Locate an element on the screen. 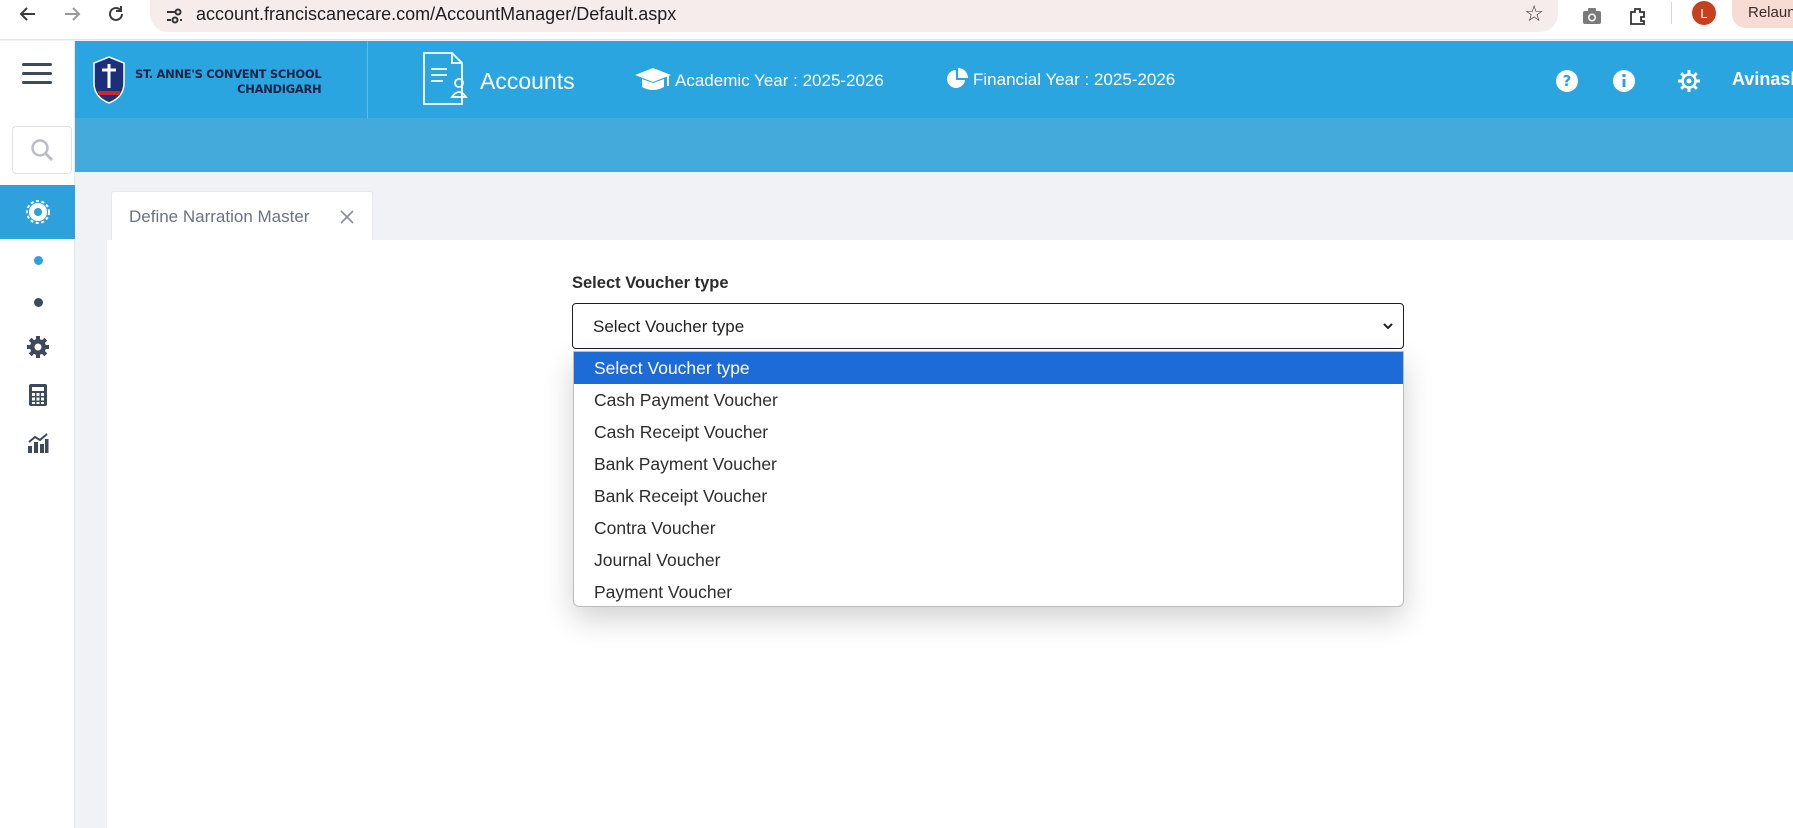  tab-define-narration-master: Define Narration Master is located at coordinates (242, 216).